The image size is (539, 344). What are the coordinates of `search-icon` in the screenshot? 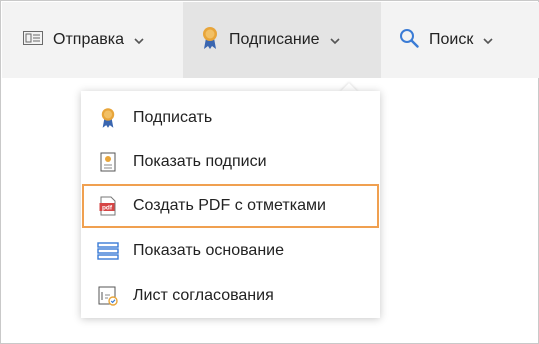 It's located at (409, 40).